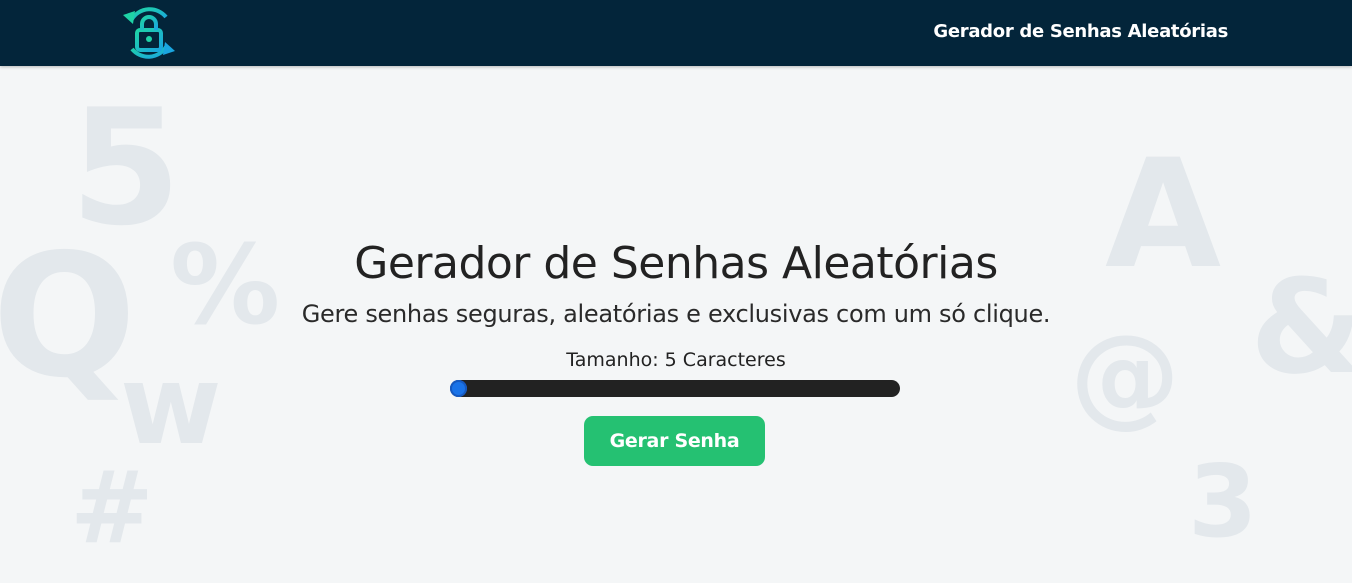 Image resolution: width=1352 pixels, height=583 pixels. Describe the element at coordinates (1080, 31) in the screenshot. I see `nav-title: Gerador de Senhas Aleatórias` at that location.